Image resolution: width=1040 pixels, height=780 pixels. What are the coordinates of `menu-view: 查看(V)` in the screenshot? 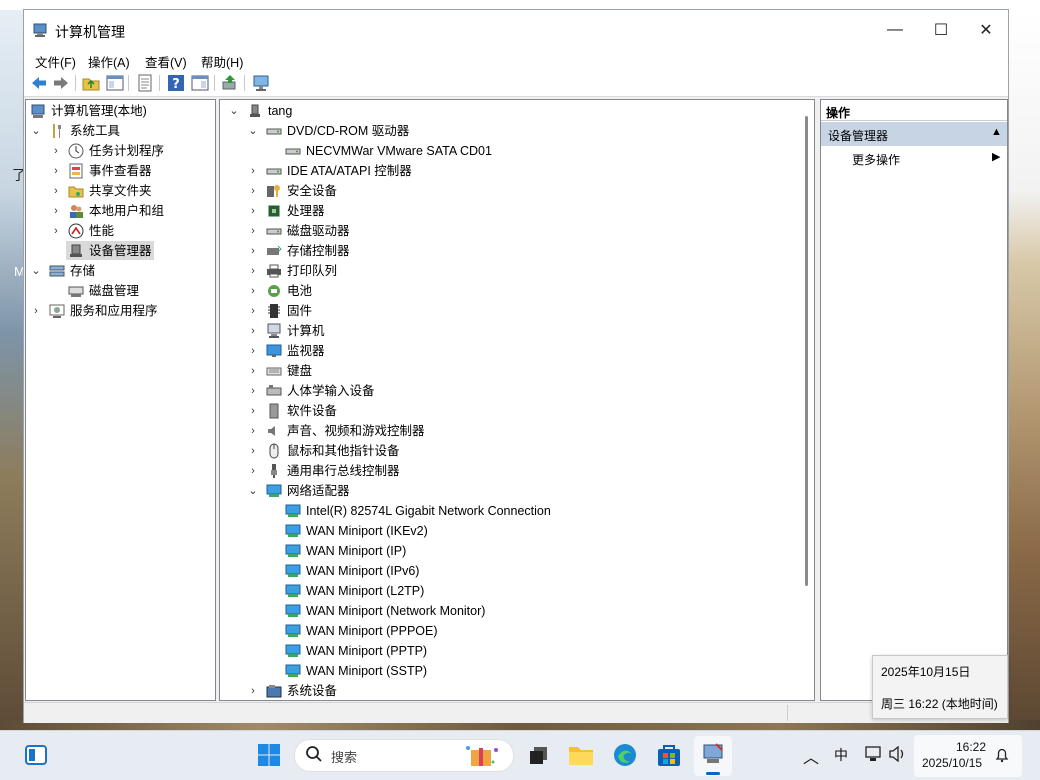 It's located at (166, 61).